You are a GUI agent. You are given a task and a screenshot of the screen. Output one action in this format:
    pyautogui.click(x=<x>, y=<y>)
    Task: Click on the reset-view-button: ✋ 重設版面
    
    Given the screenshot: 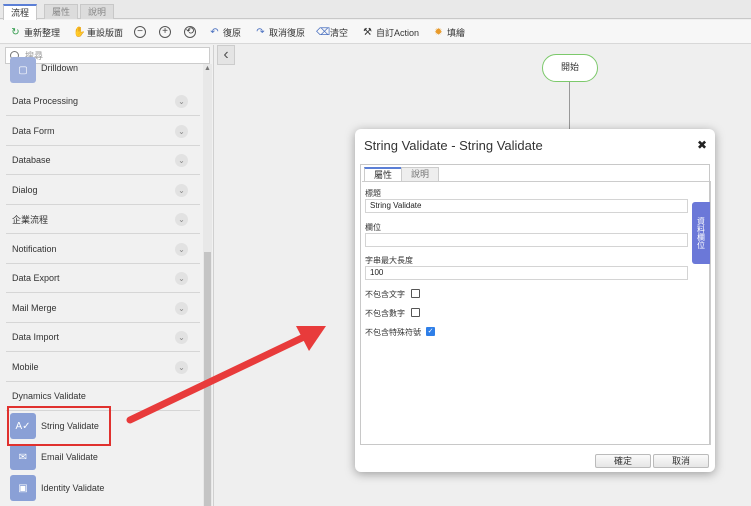 What is the action you would take?
    pyautogui.click(x=98, y=32)
    